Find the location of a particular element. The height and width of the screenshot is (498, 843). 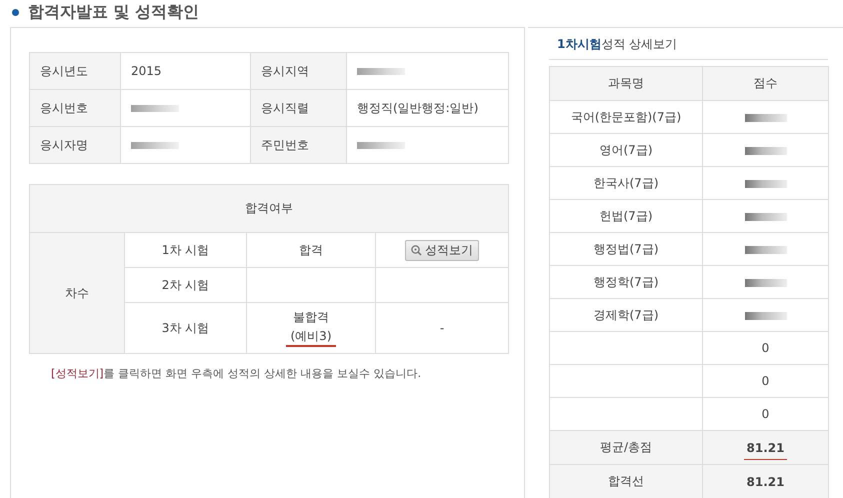

table-cell: 영어(7급) is located at coordinates (626, 149).